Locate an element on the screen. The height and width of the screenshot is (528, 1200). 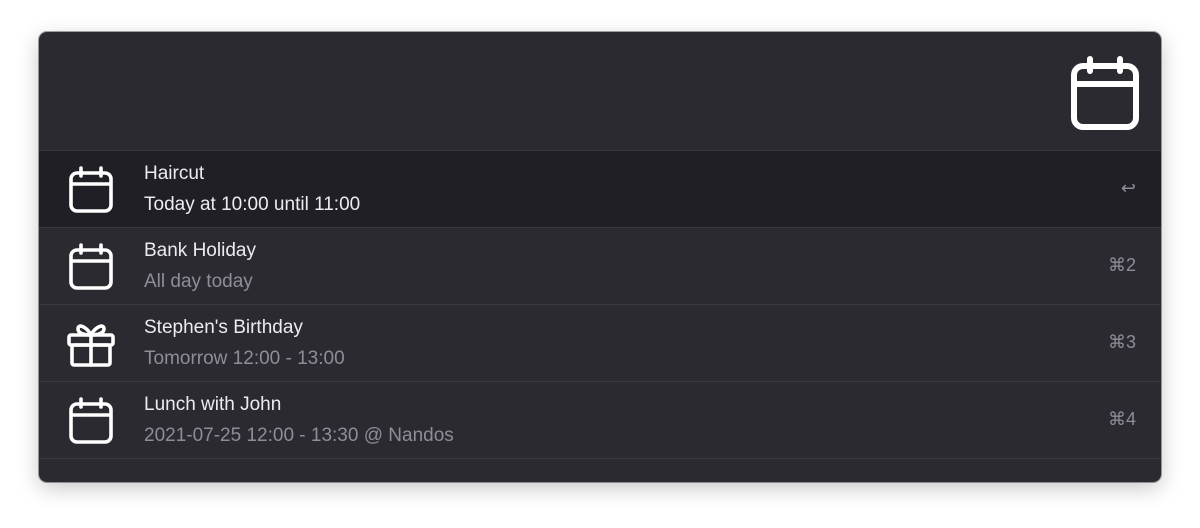
item-title: Bank Holiday is located at coordinates (200, 250).